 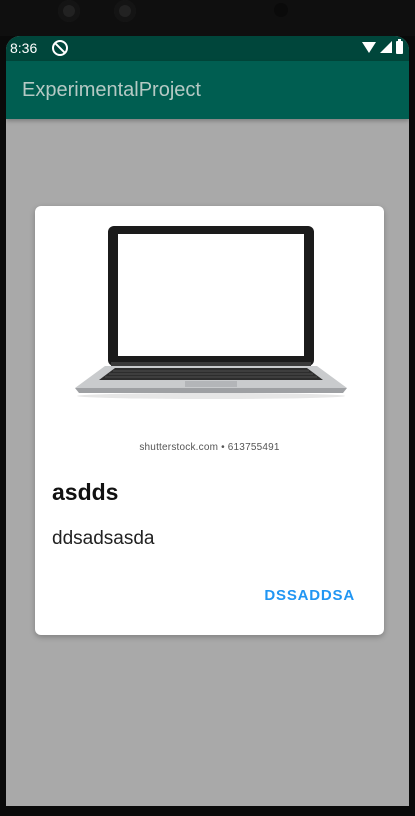 I want to click on laptop-image-icon, so click(x=211, y=312).